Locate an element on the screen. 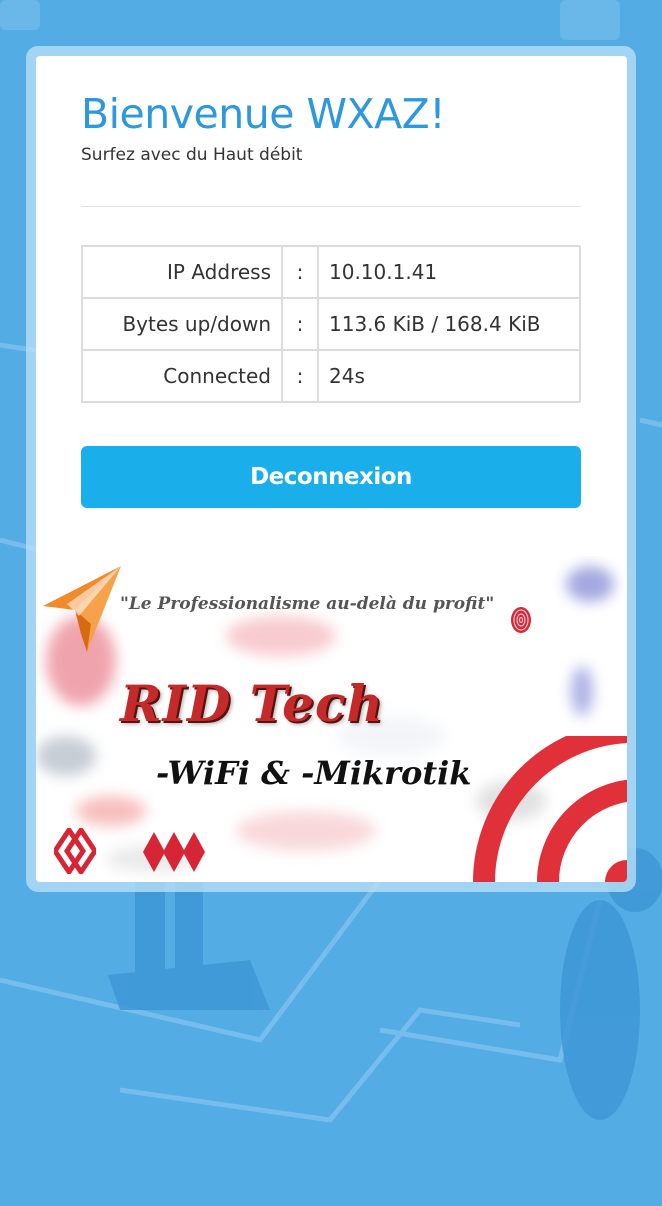 This screenshot has height=1206, width=662. bytes-value: 113.6 KiB / 168.4 KiB is located at coordinates (449, 324).